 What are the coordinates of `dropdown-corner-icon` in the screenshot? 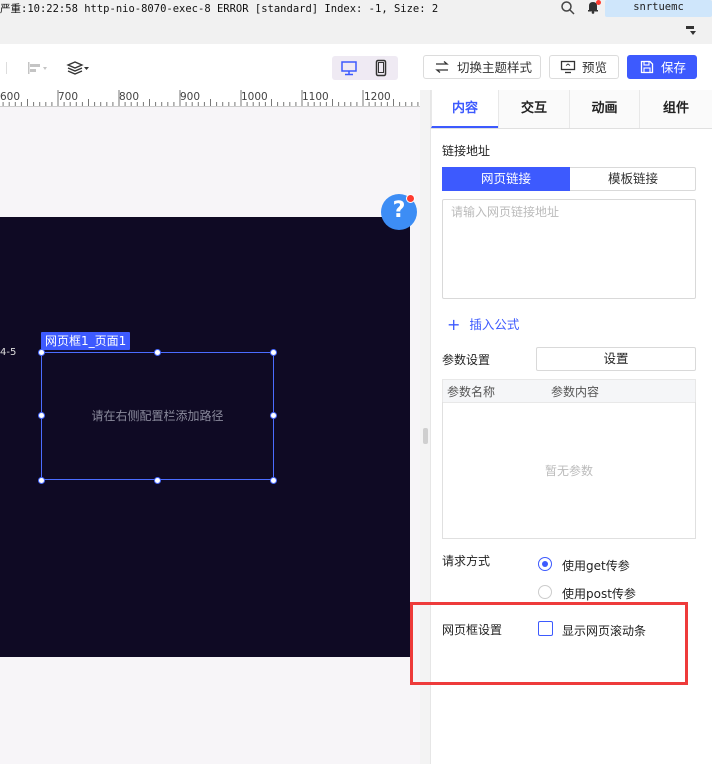 It's located at (691, 31).